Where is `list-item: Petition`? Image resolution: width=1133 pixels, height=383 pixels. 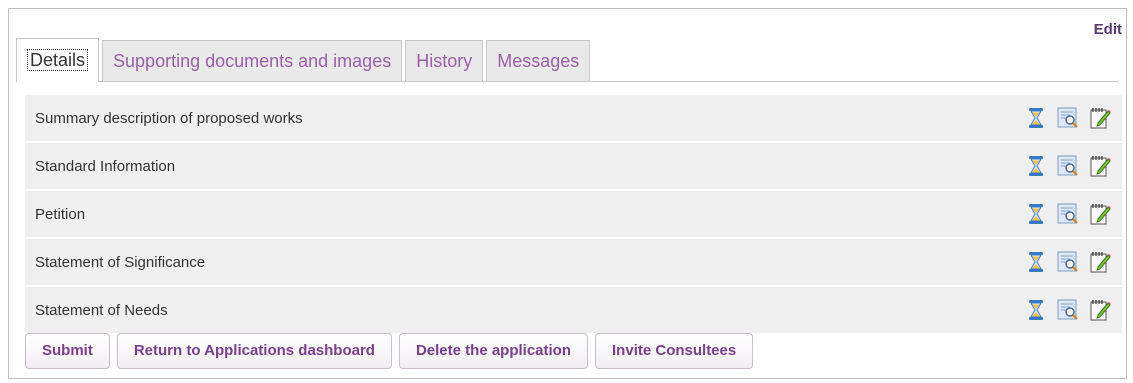 list-item: Petition is located at coordinates (573, 214).